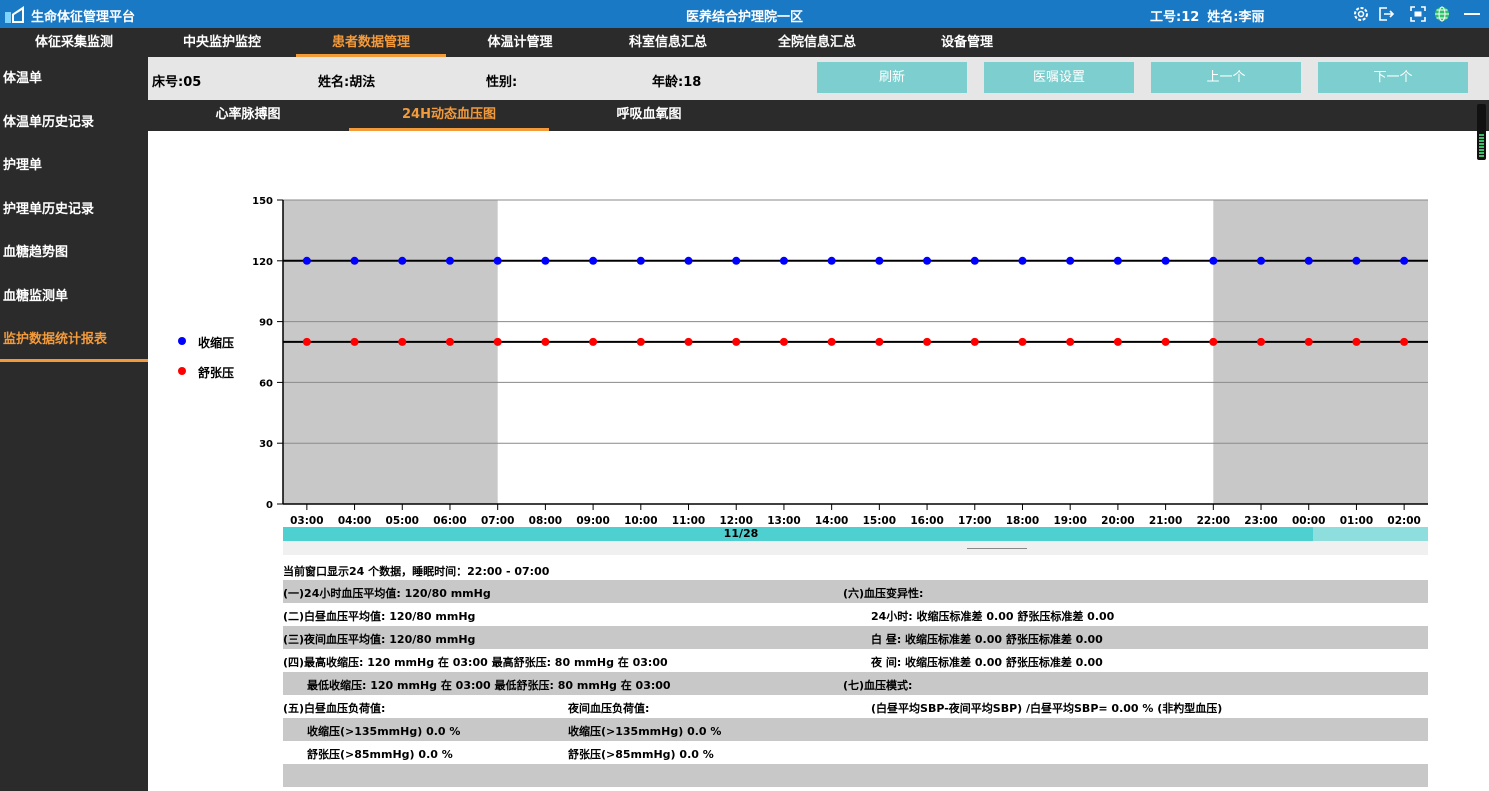  What do you see at coordinates (379, 616) in the screenshot?
I see `stats-cell: (二)白昼血压平均值: 120/80 mmHg` at bounding box center [379, 616].